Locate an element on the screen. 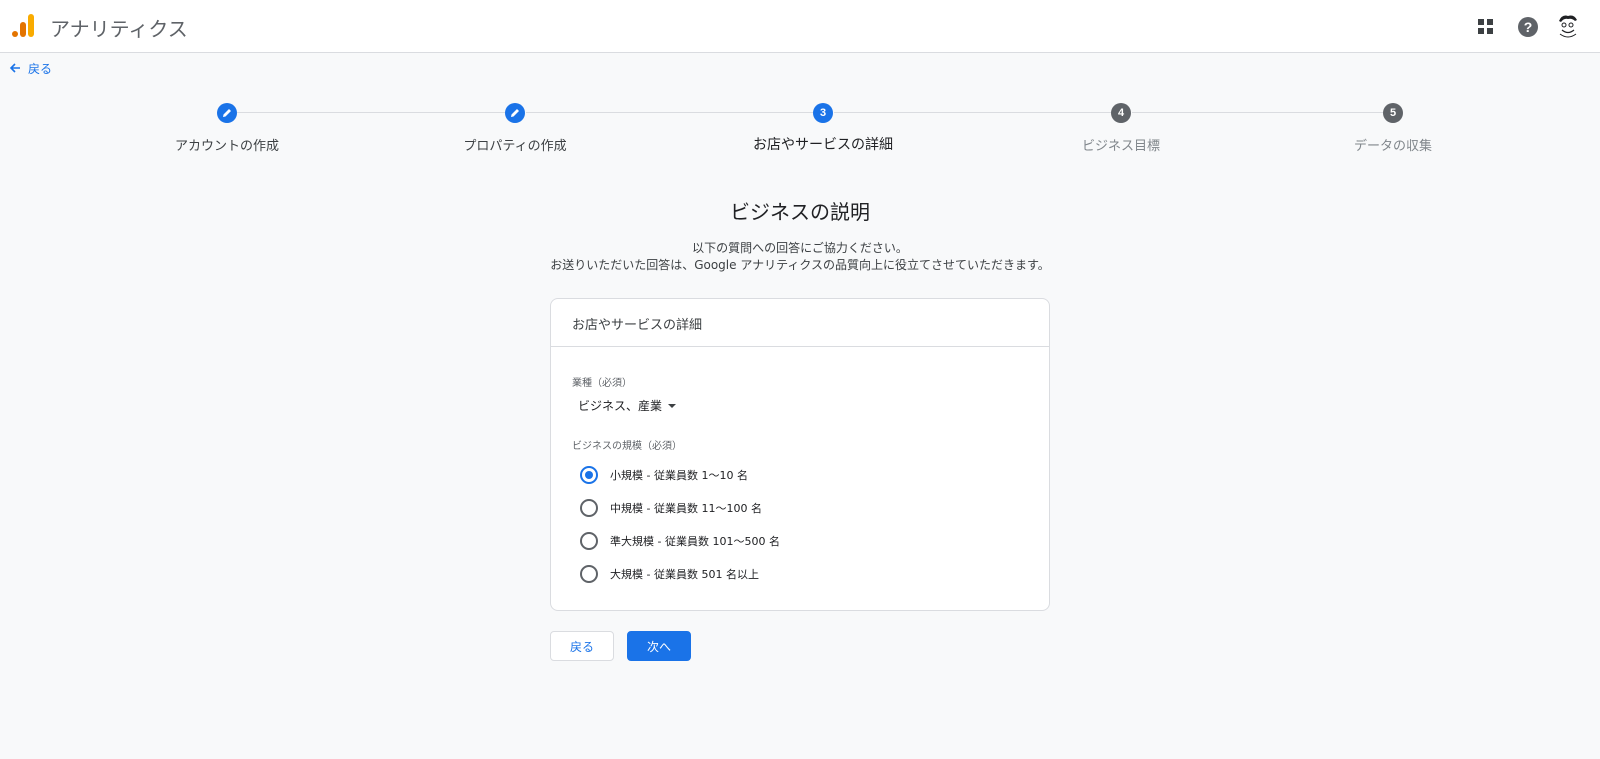 Image resolution: width=1600 pixels, height=759 pixels. business-size-option-enterprise: 大規模 - 従業員数 501 名以上 is located at coordinates (669, 574).